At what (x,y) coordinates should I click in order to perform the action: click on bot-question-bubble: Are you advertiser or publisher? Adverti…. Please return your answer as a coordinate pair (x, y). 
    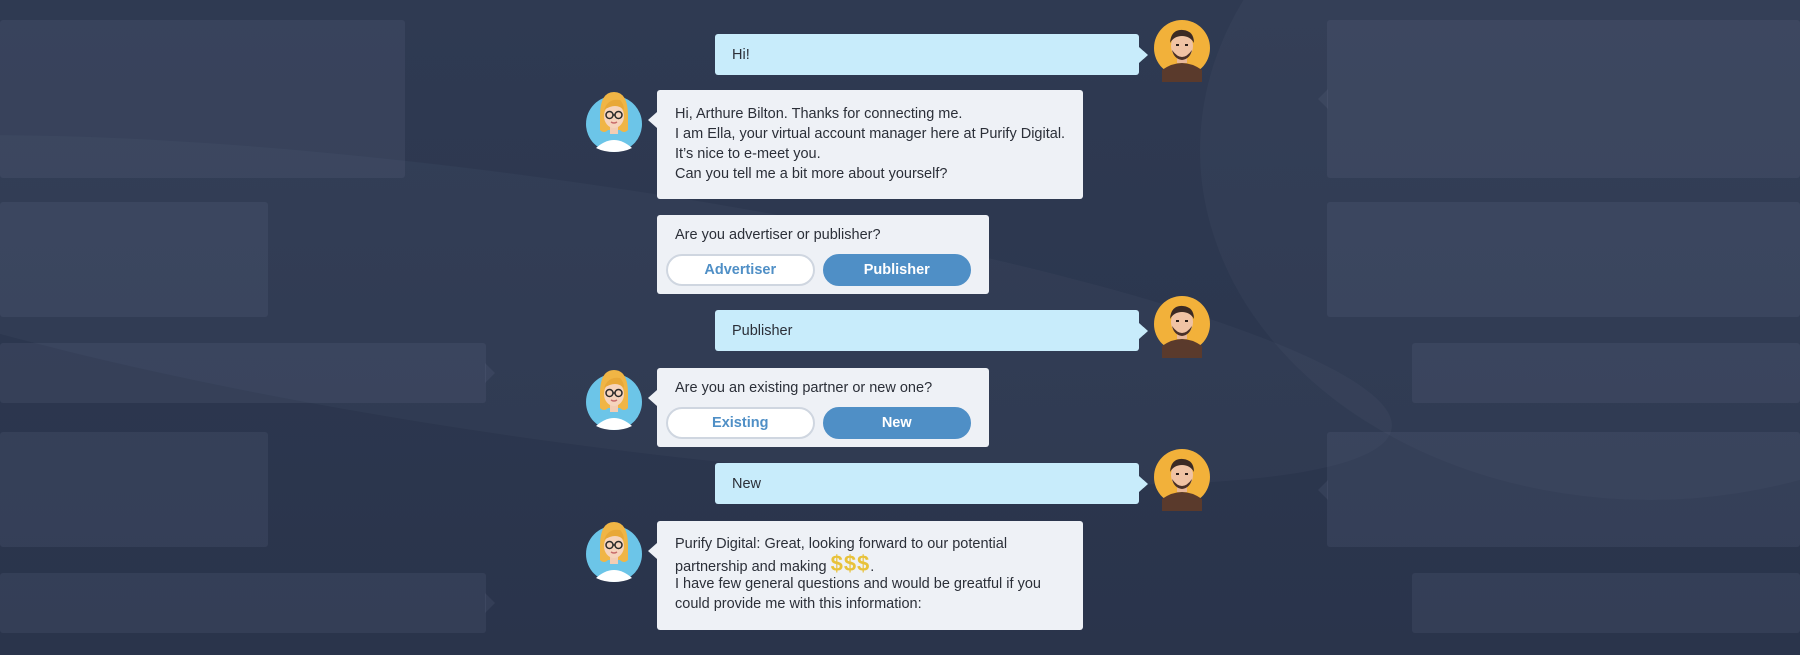
    Looking at the image, I should click on (823, 254).